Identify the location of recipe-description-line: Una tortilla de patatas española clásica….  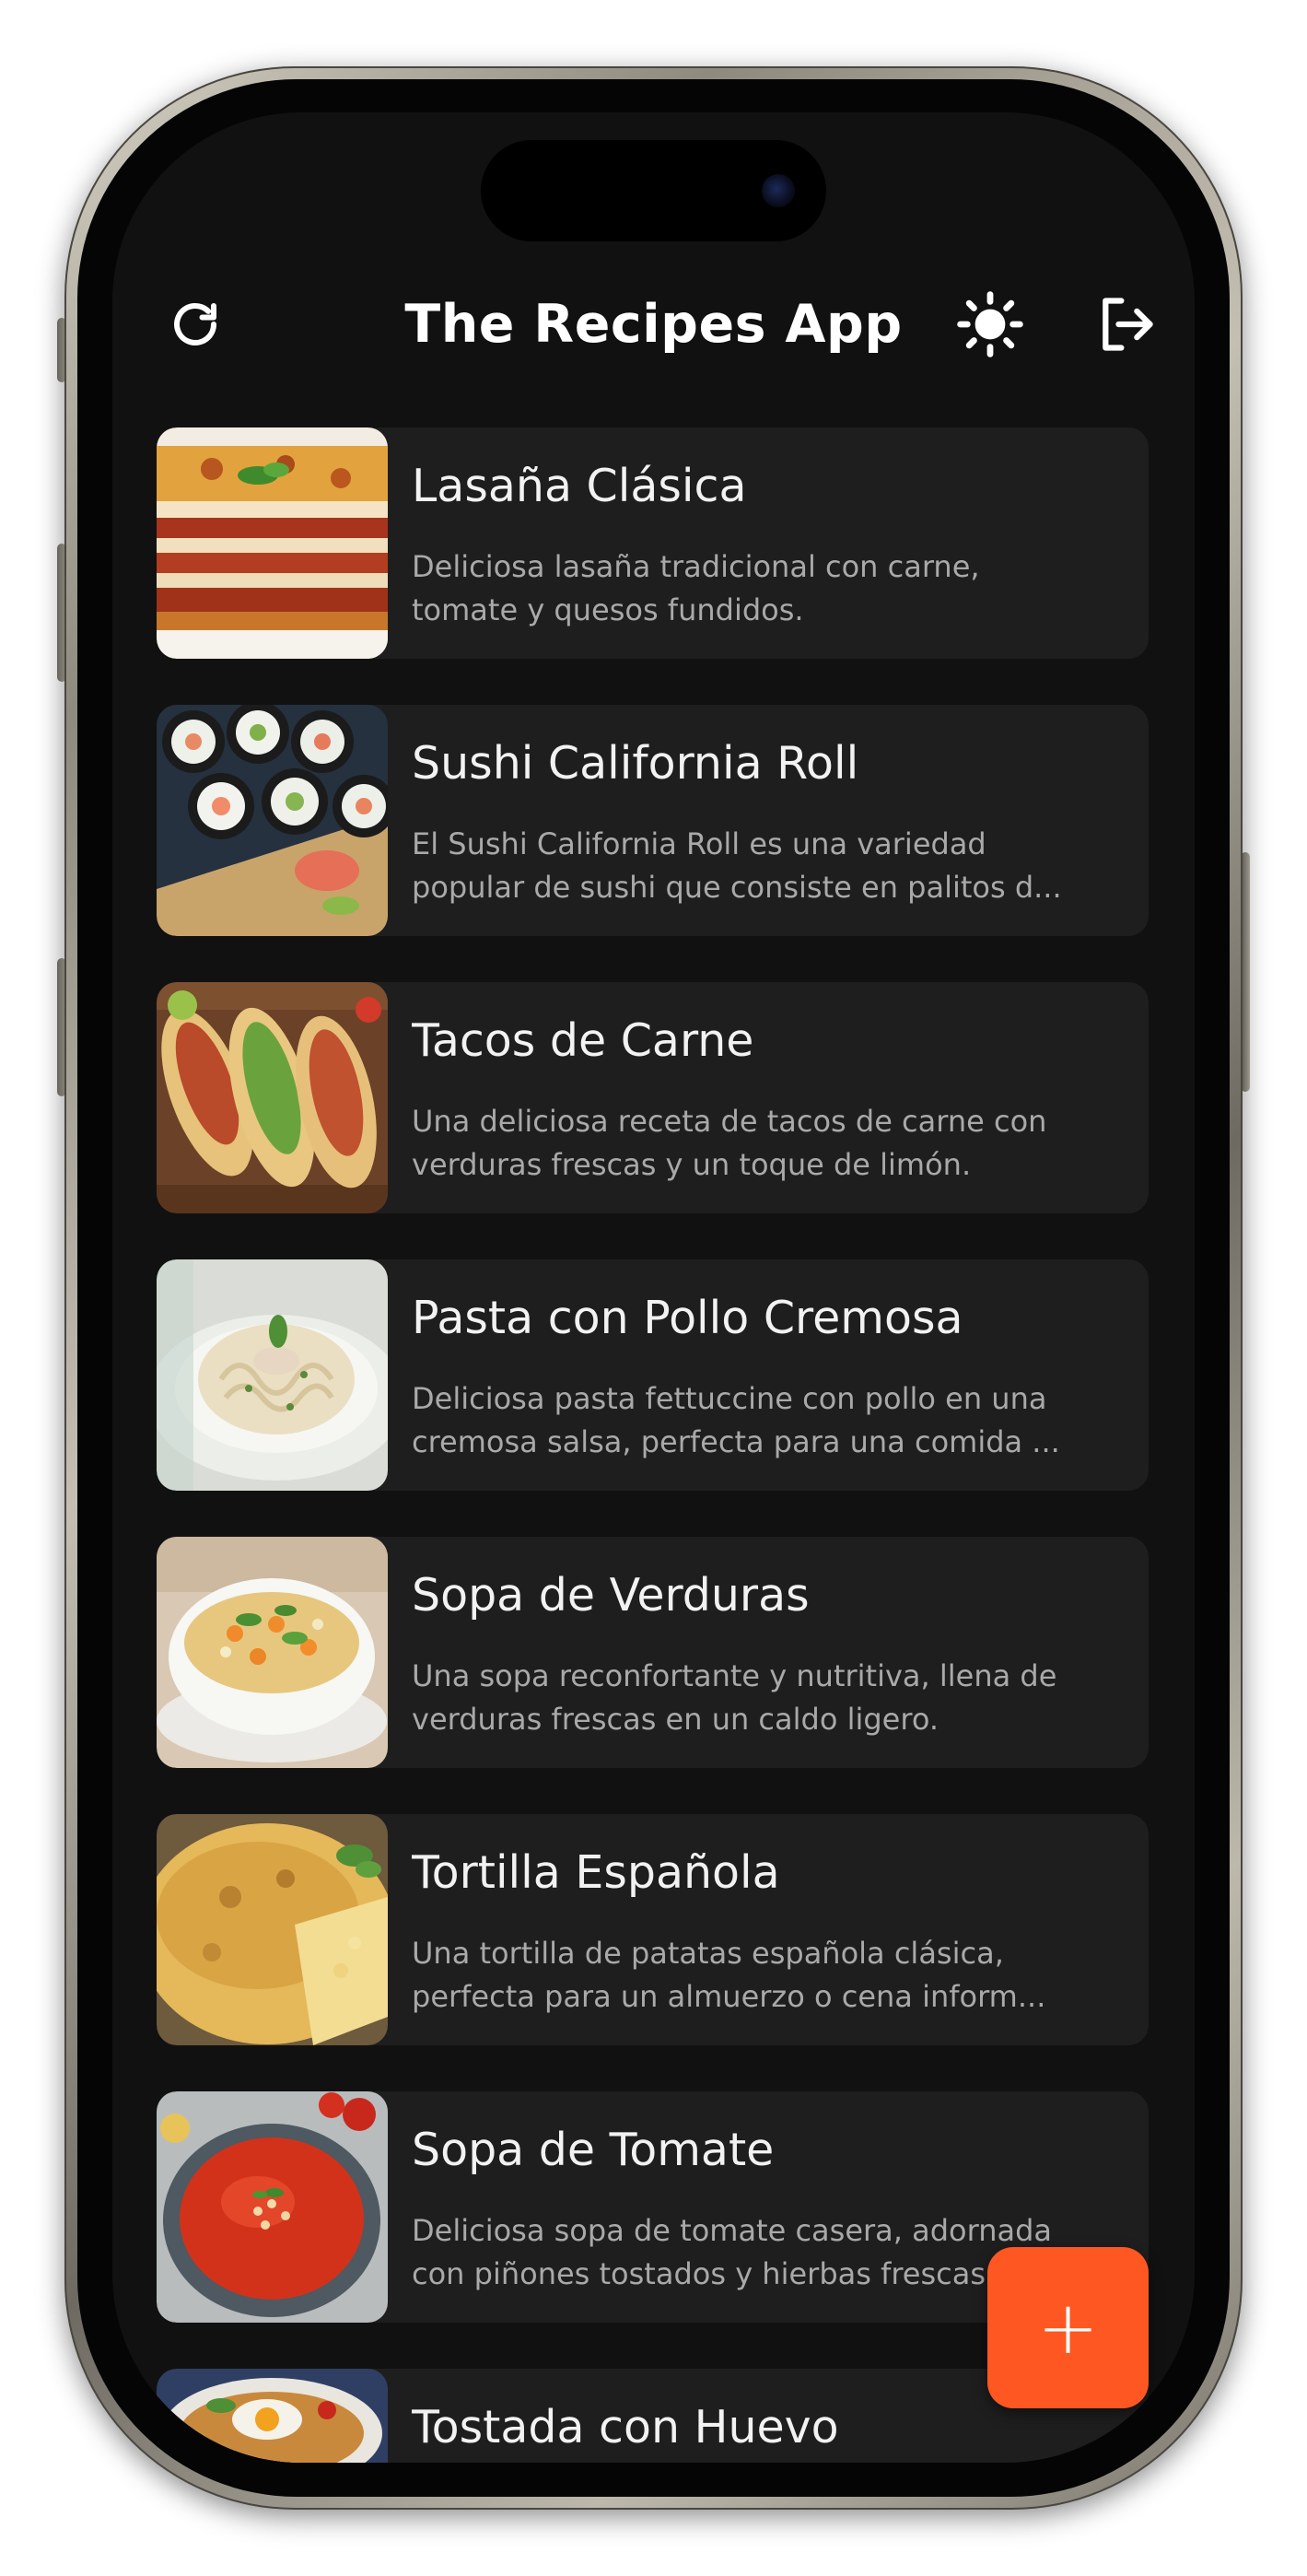
(708, 1953).